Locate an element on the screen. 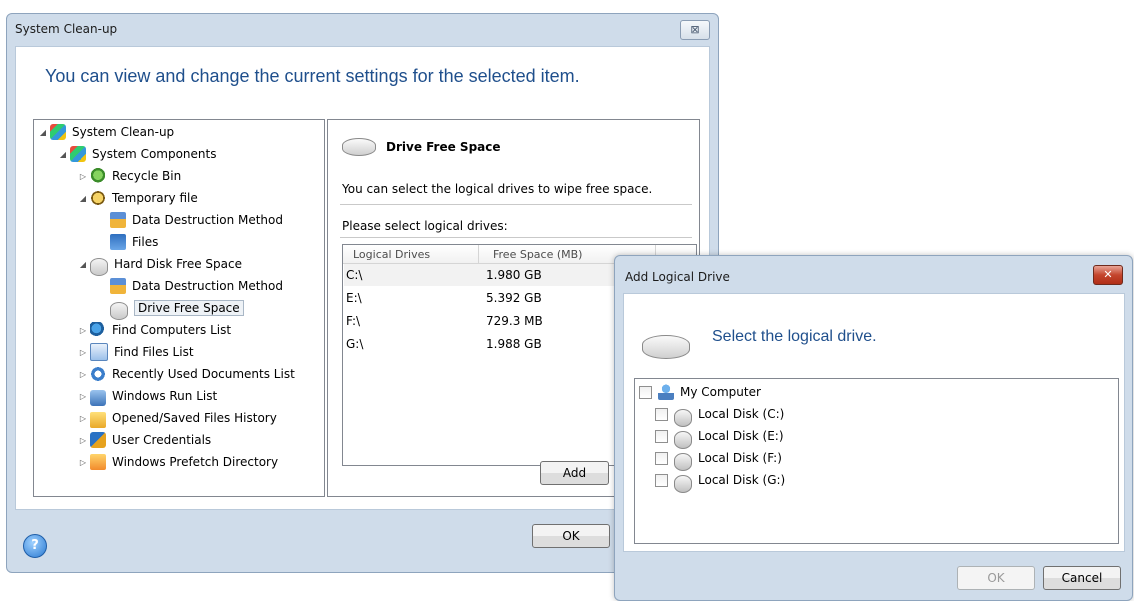  tree-item-recycle-bin: ▷ Recycle Bin is located at coordinates (129, 176).